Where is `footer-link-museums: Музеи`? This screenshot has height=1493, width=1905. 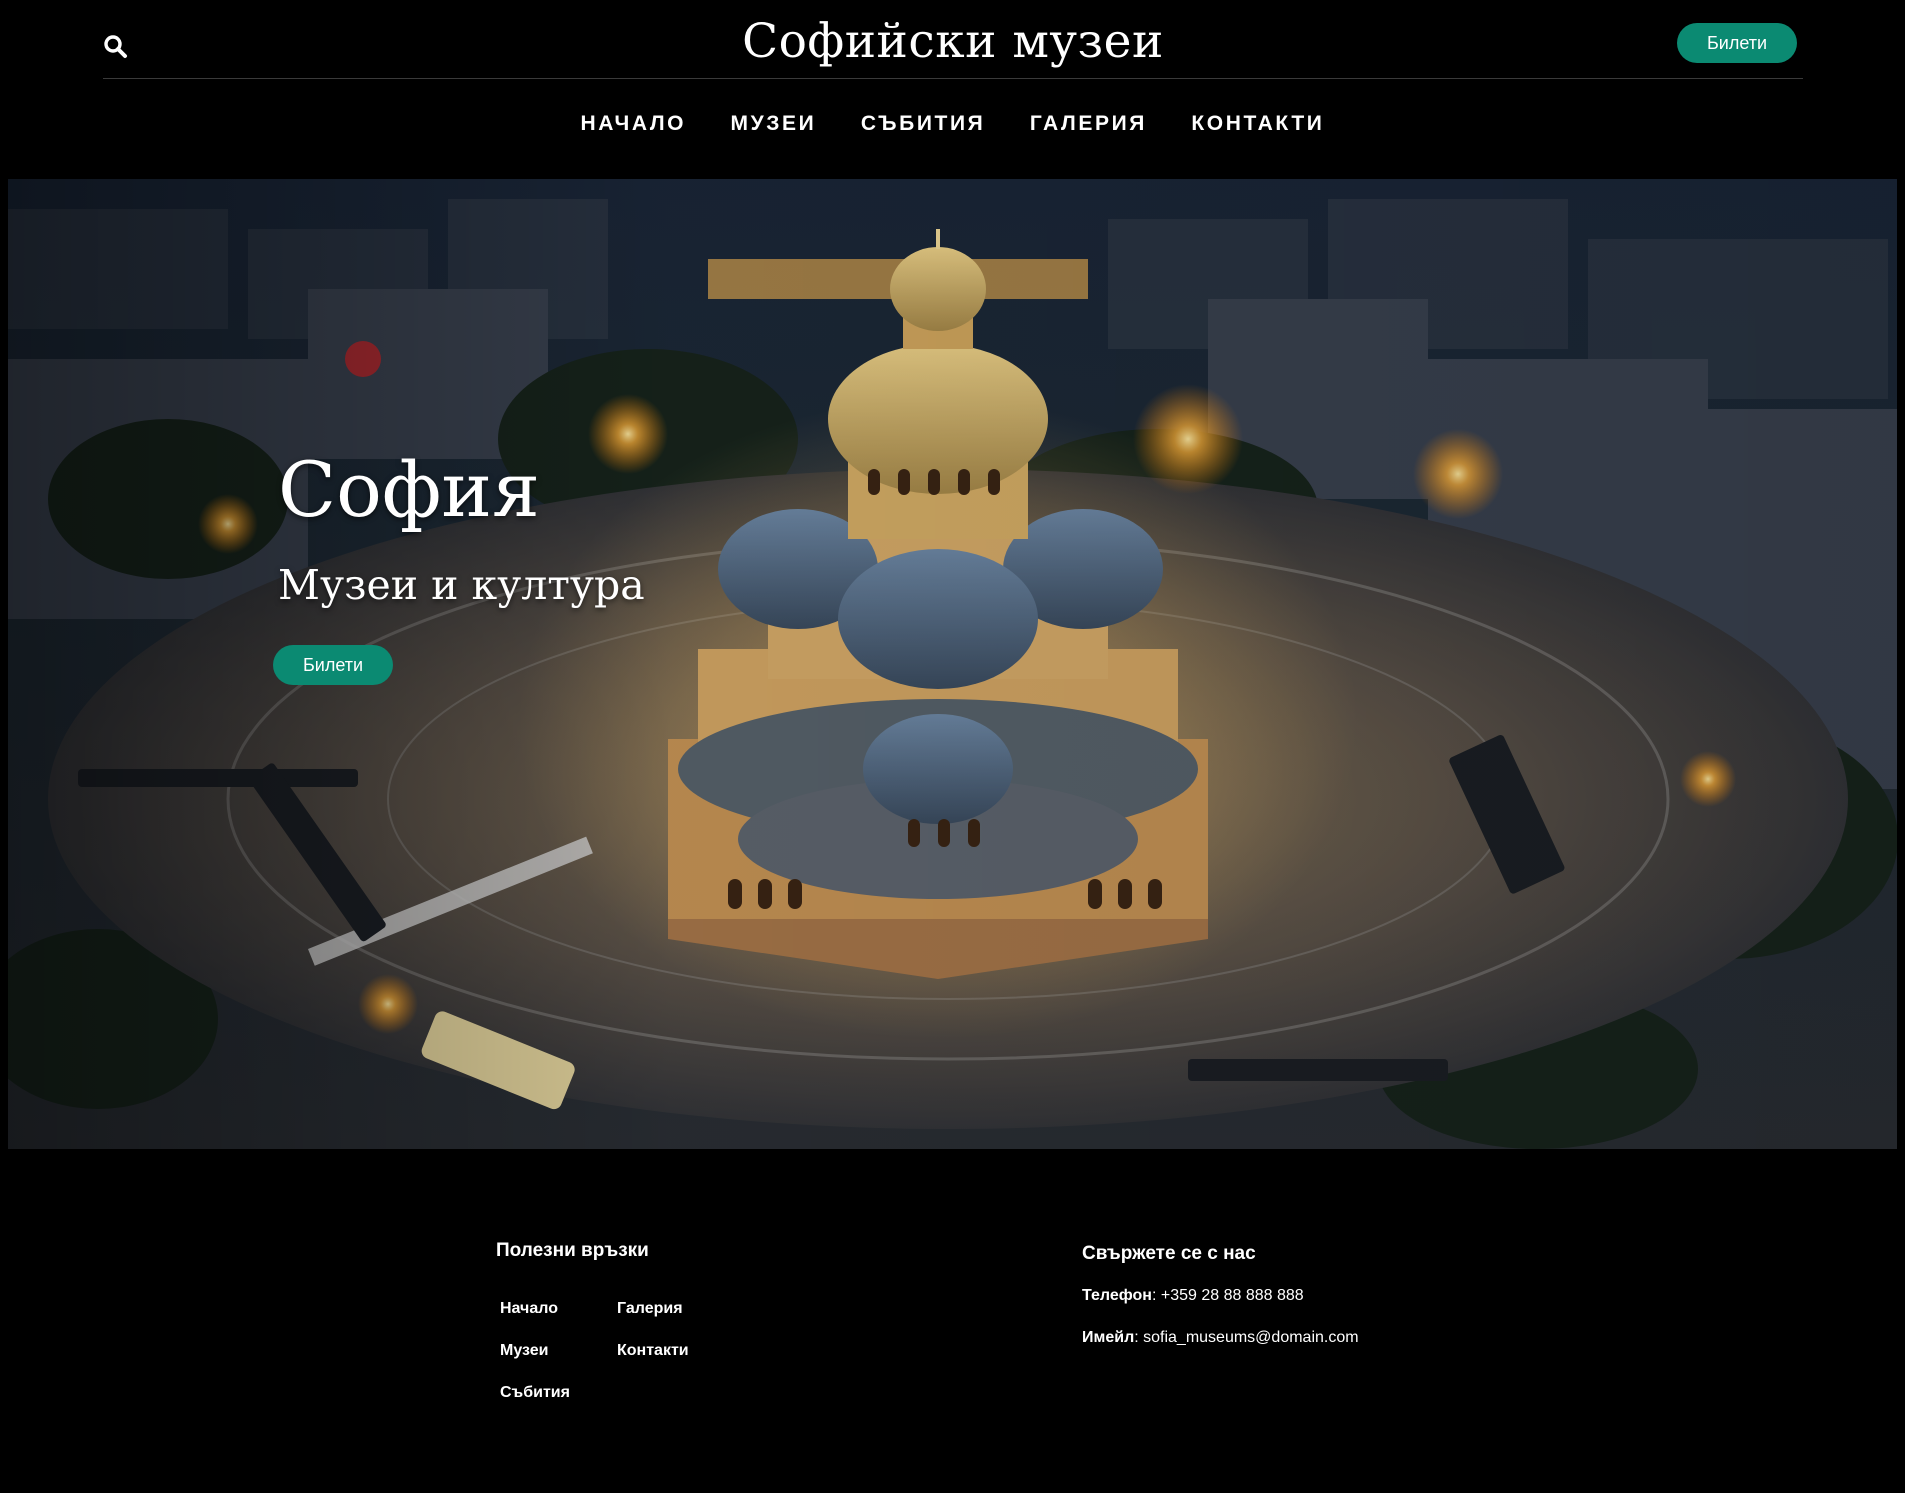
footer-link-museums: Музеи is located at coordinates (558, 1351).